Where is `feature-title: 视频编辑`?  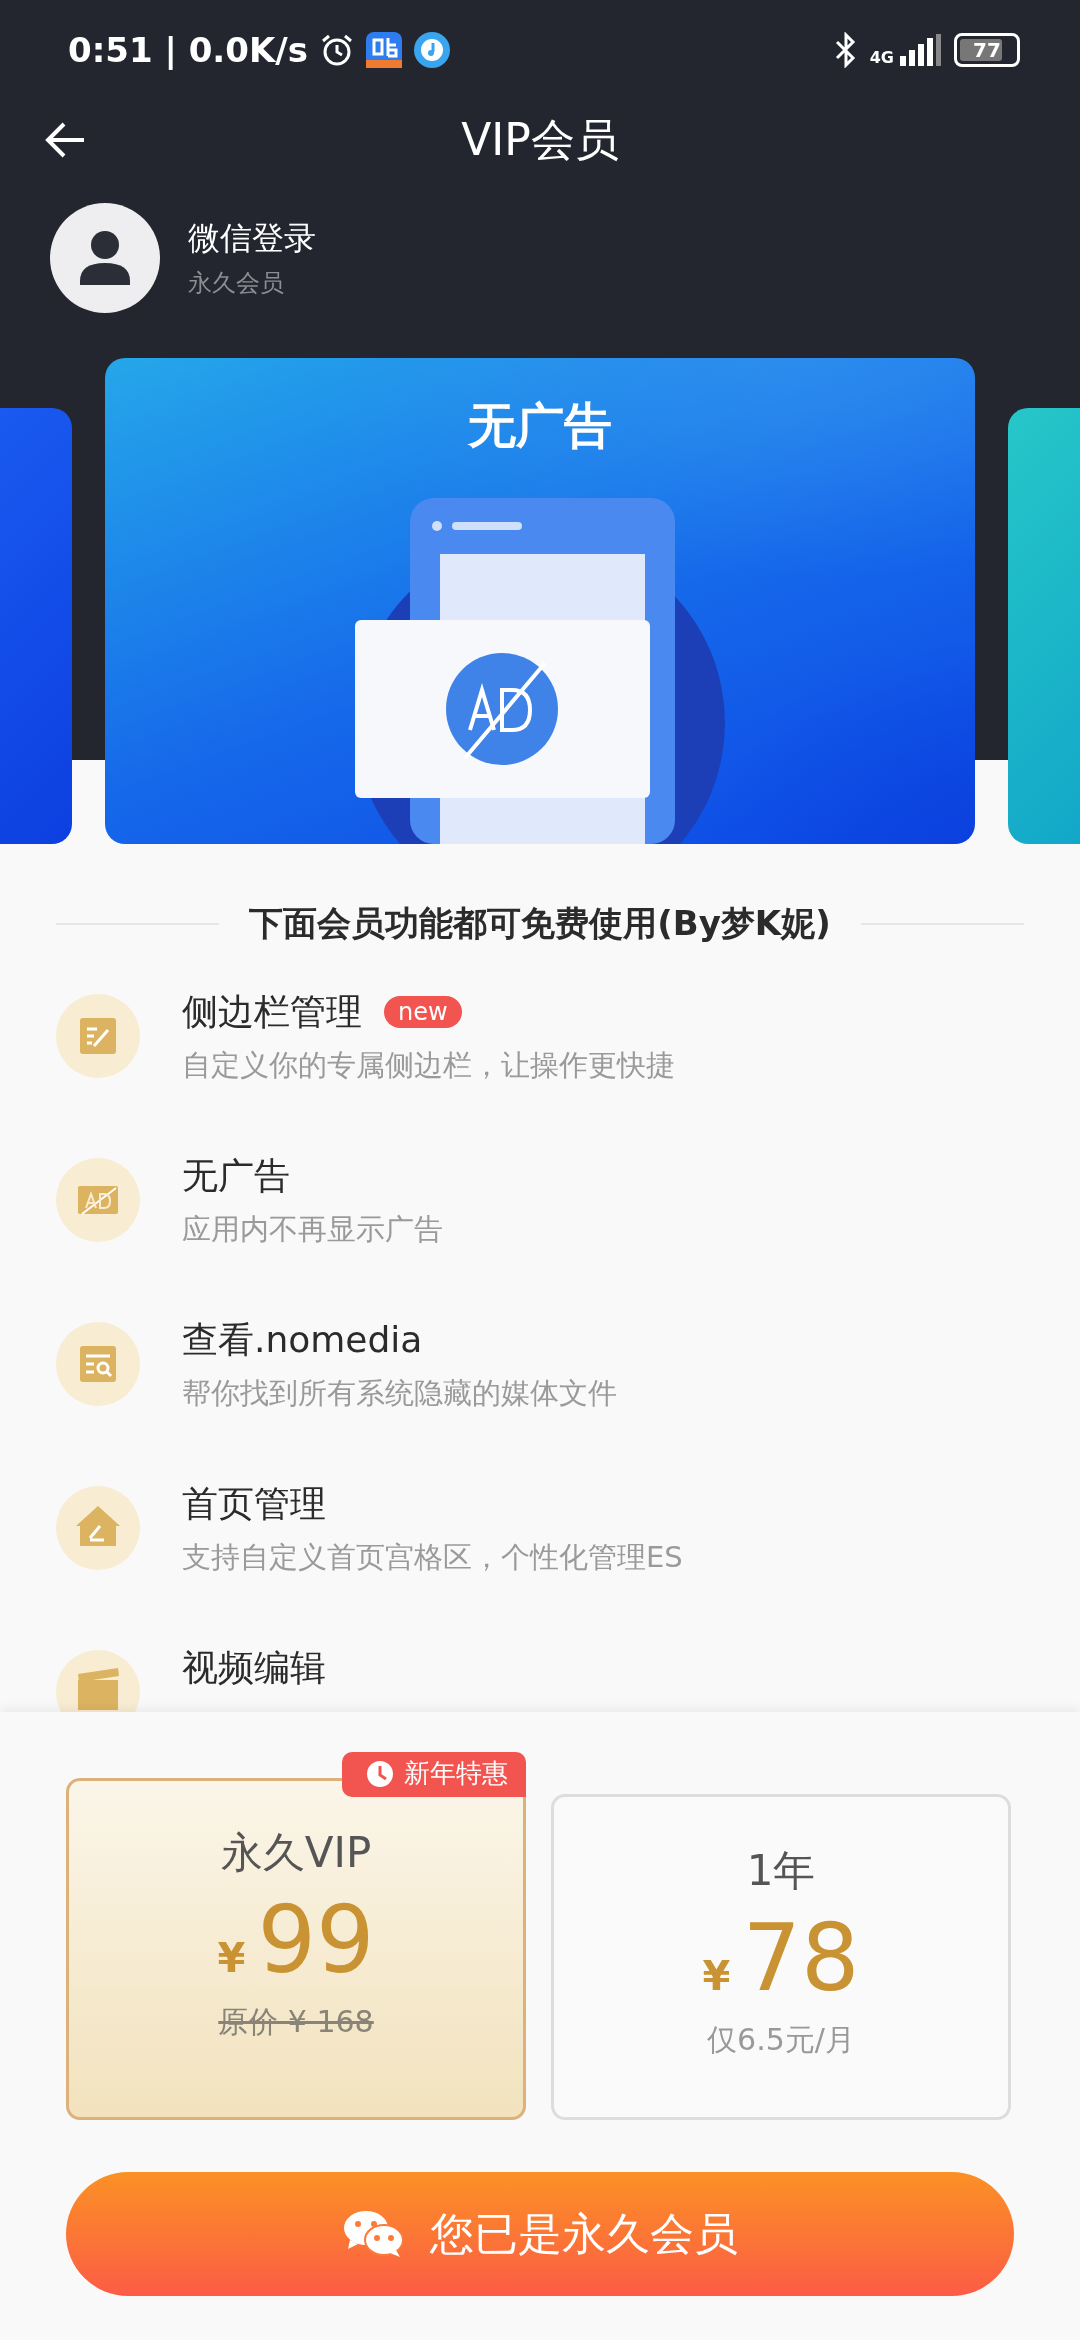 feature-title: 视频编辑 is located at coordinates (254, 1668).